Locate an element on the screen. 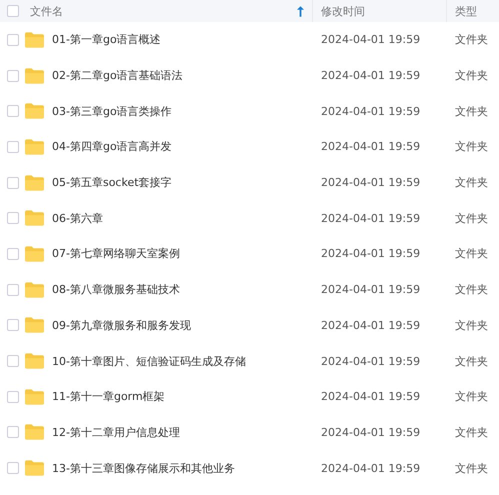  file-name: 04-第四章go语言高并发 is located at coordinates (112, 146).